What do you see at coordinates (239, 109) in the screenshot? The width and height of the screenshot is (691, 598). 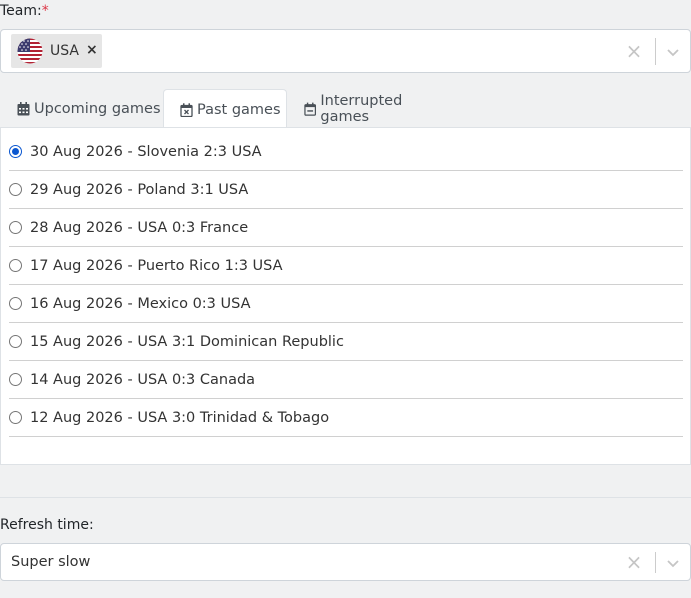 I see `tab-past-games-label: Past games` at bounding box center [239, 109].